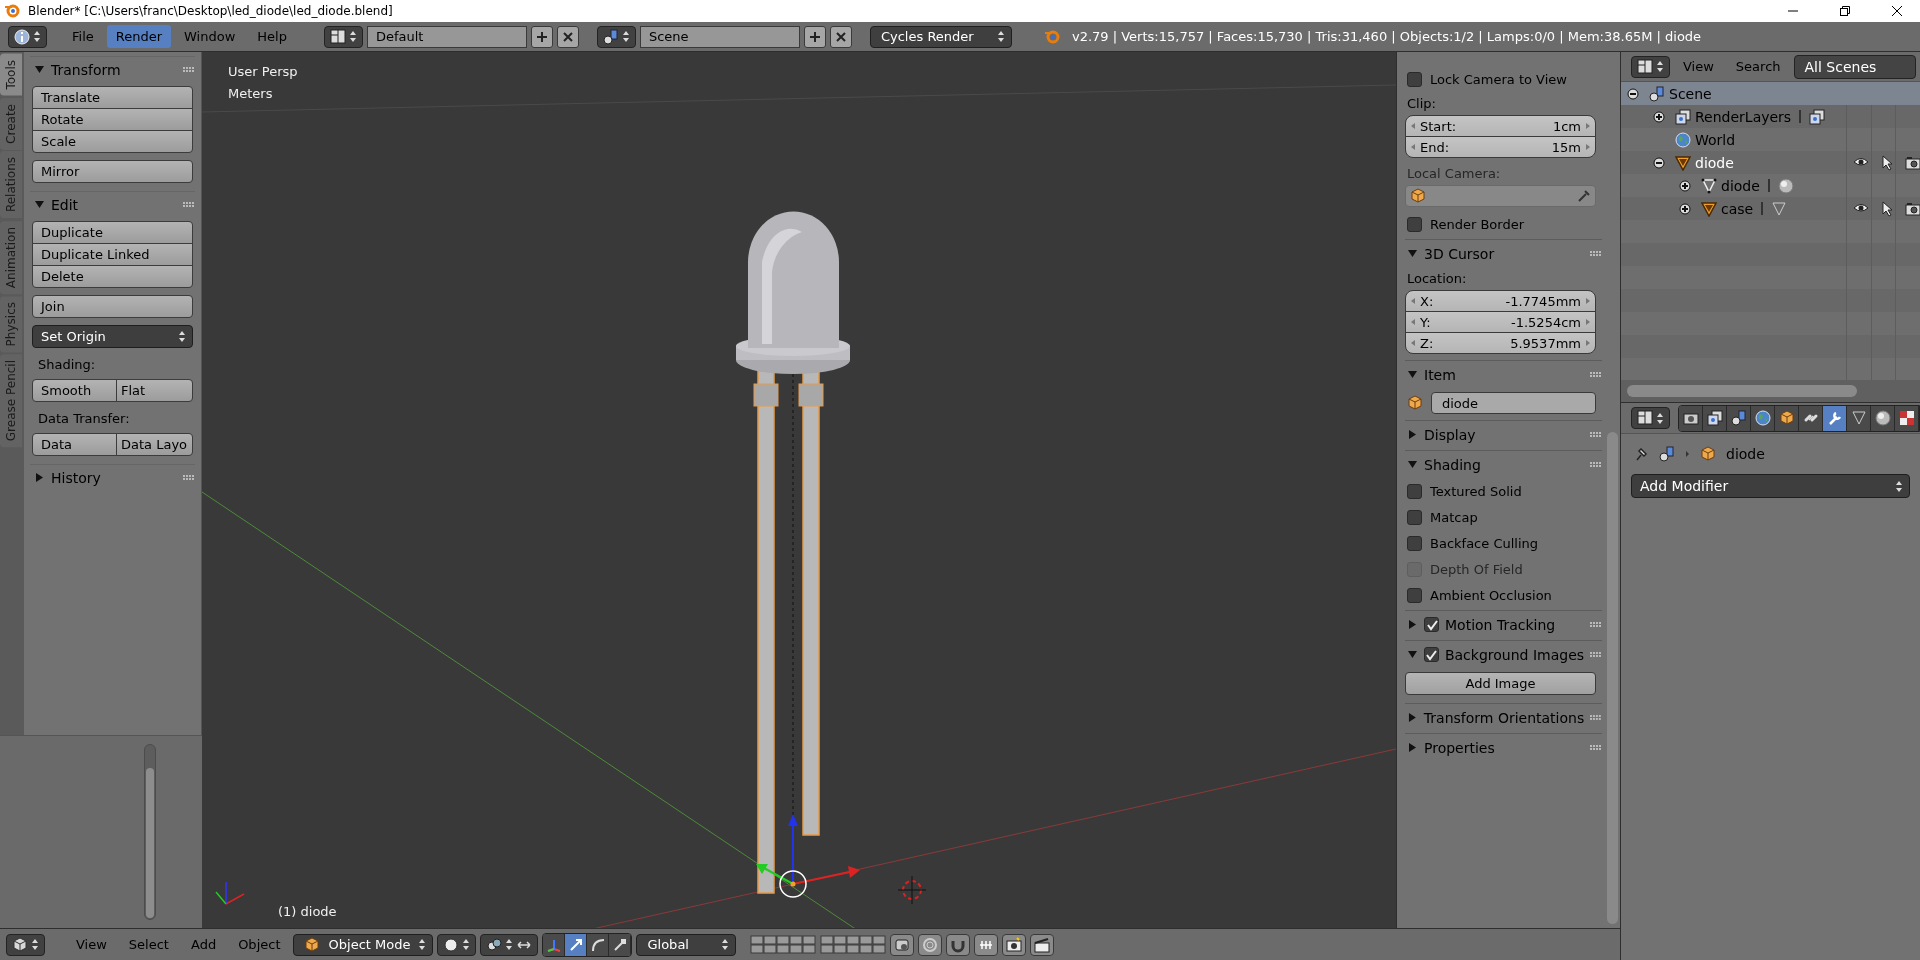 The width and height of the screenshot is (1920, 960). I want to click on tool-tab: Grease Pencil, so click(11, 401).